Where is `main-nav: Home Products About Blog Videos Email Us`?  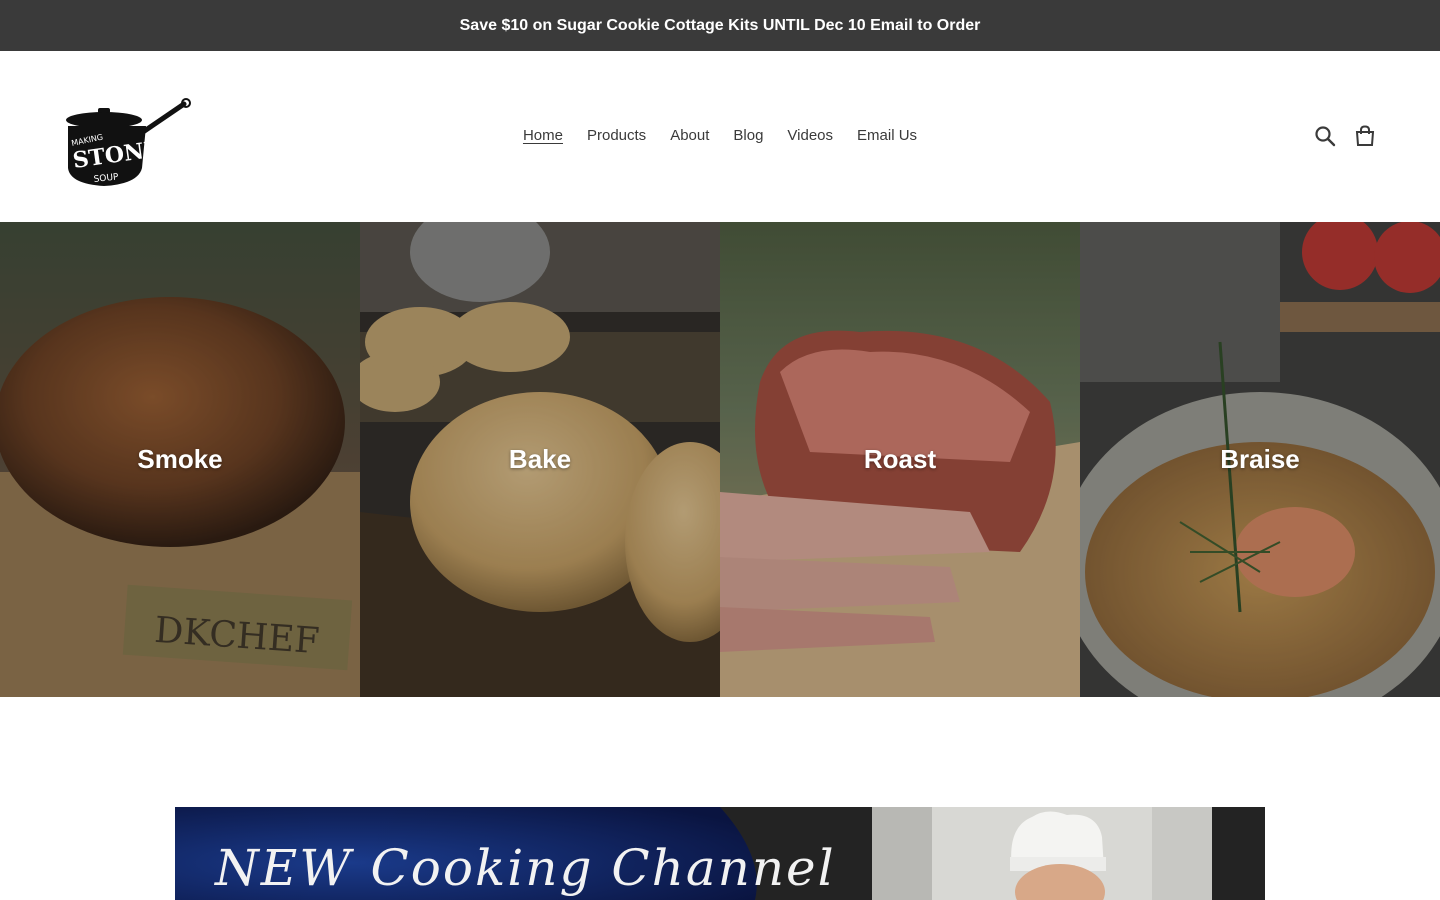
main-nav: Home Products About Blog Videos Email Us is located at coordinates (720, 136).